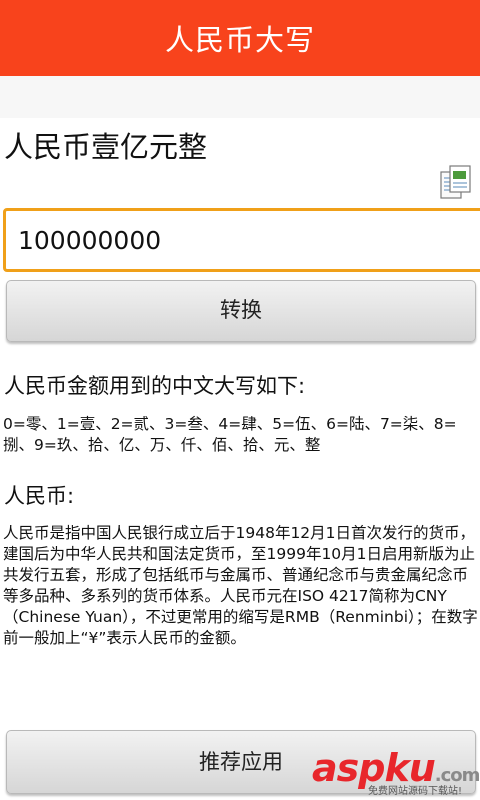  Describe the element at coordinates (39, 496) in the screenshot. I see `rmb-heading: 人民币:` at that location.